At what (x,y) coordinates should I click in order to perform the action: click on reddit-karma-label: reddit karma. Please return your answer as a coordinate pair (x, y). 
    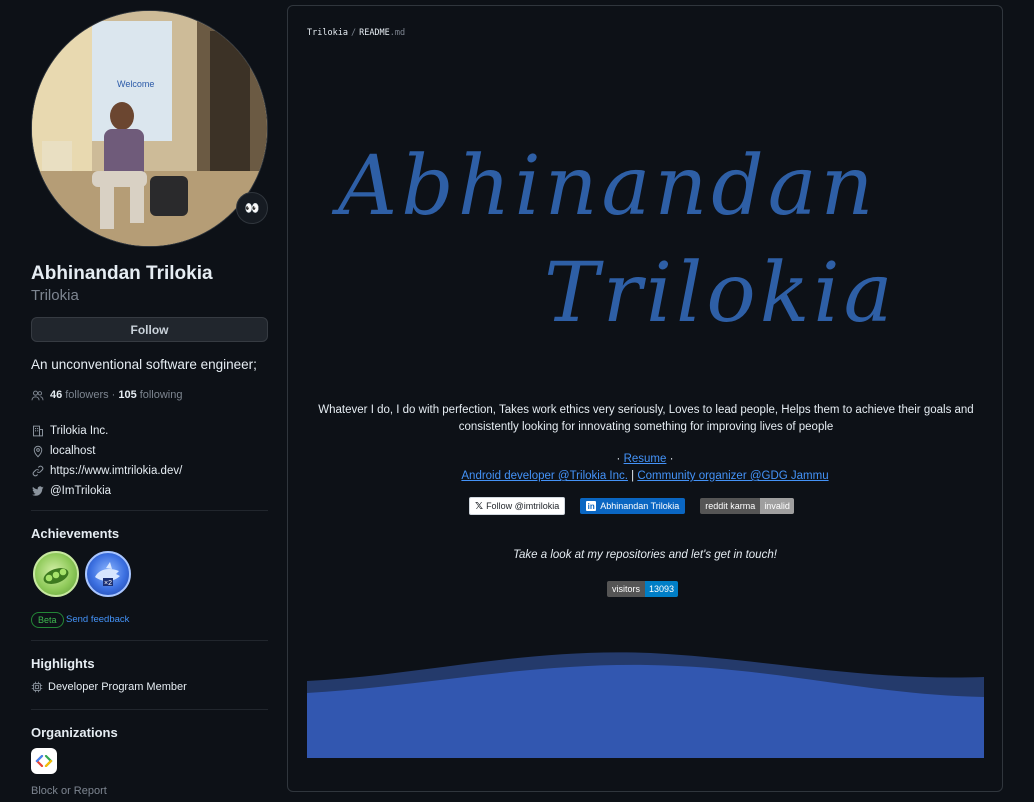
    Looking at the image, I should click on (730, 506).